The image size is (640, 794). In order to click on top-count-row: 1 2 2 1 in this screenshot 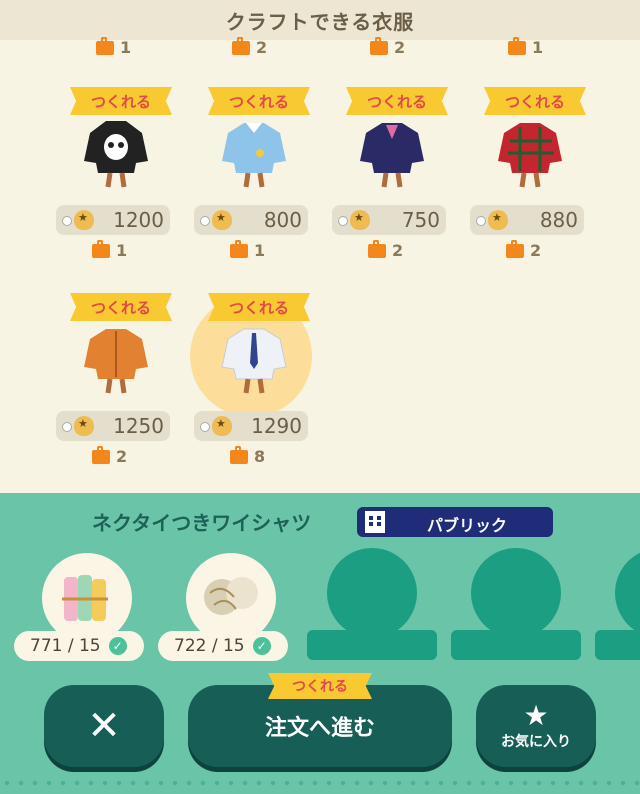, I will do `click(320, 47)`.